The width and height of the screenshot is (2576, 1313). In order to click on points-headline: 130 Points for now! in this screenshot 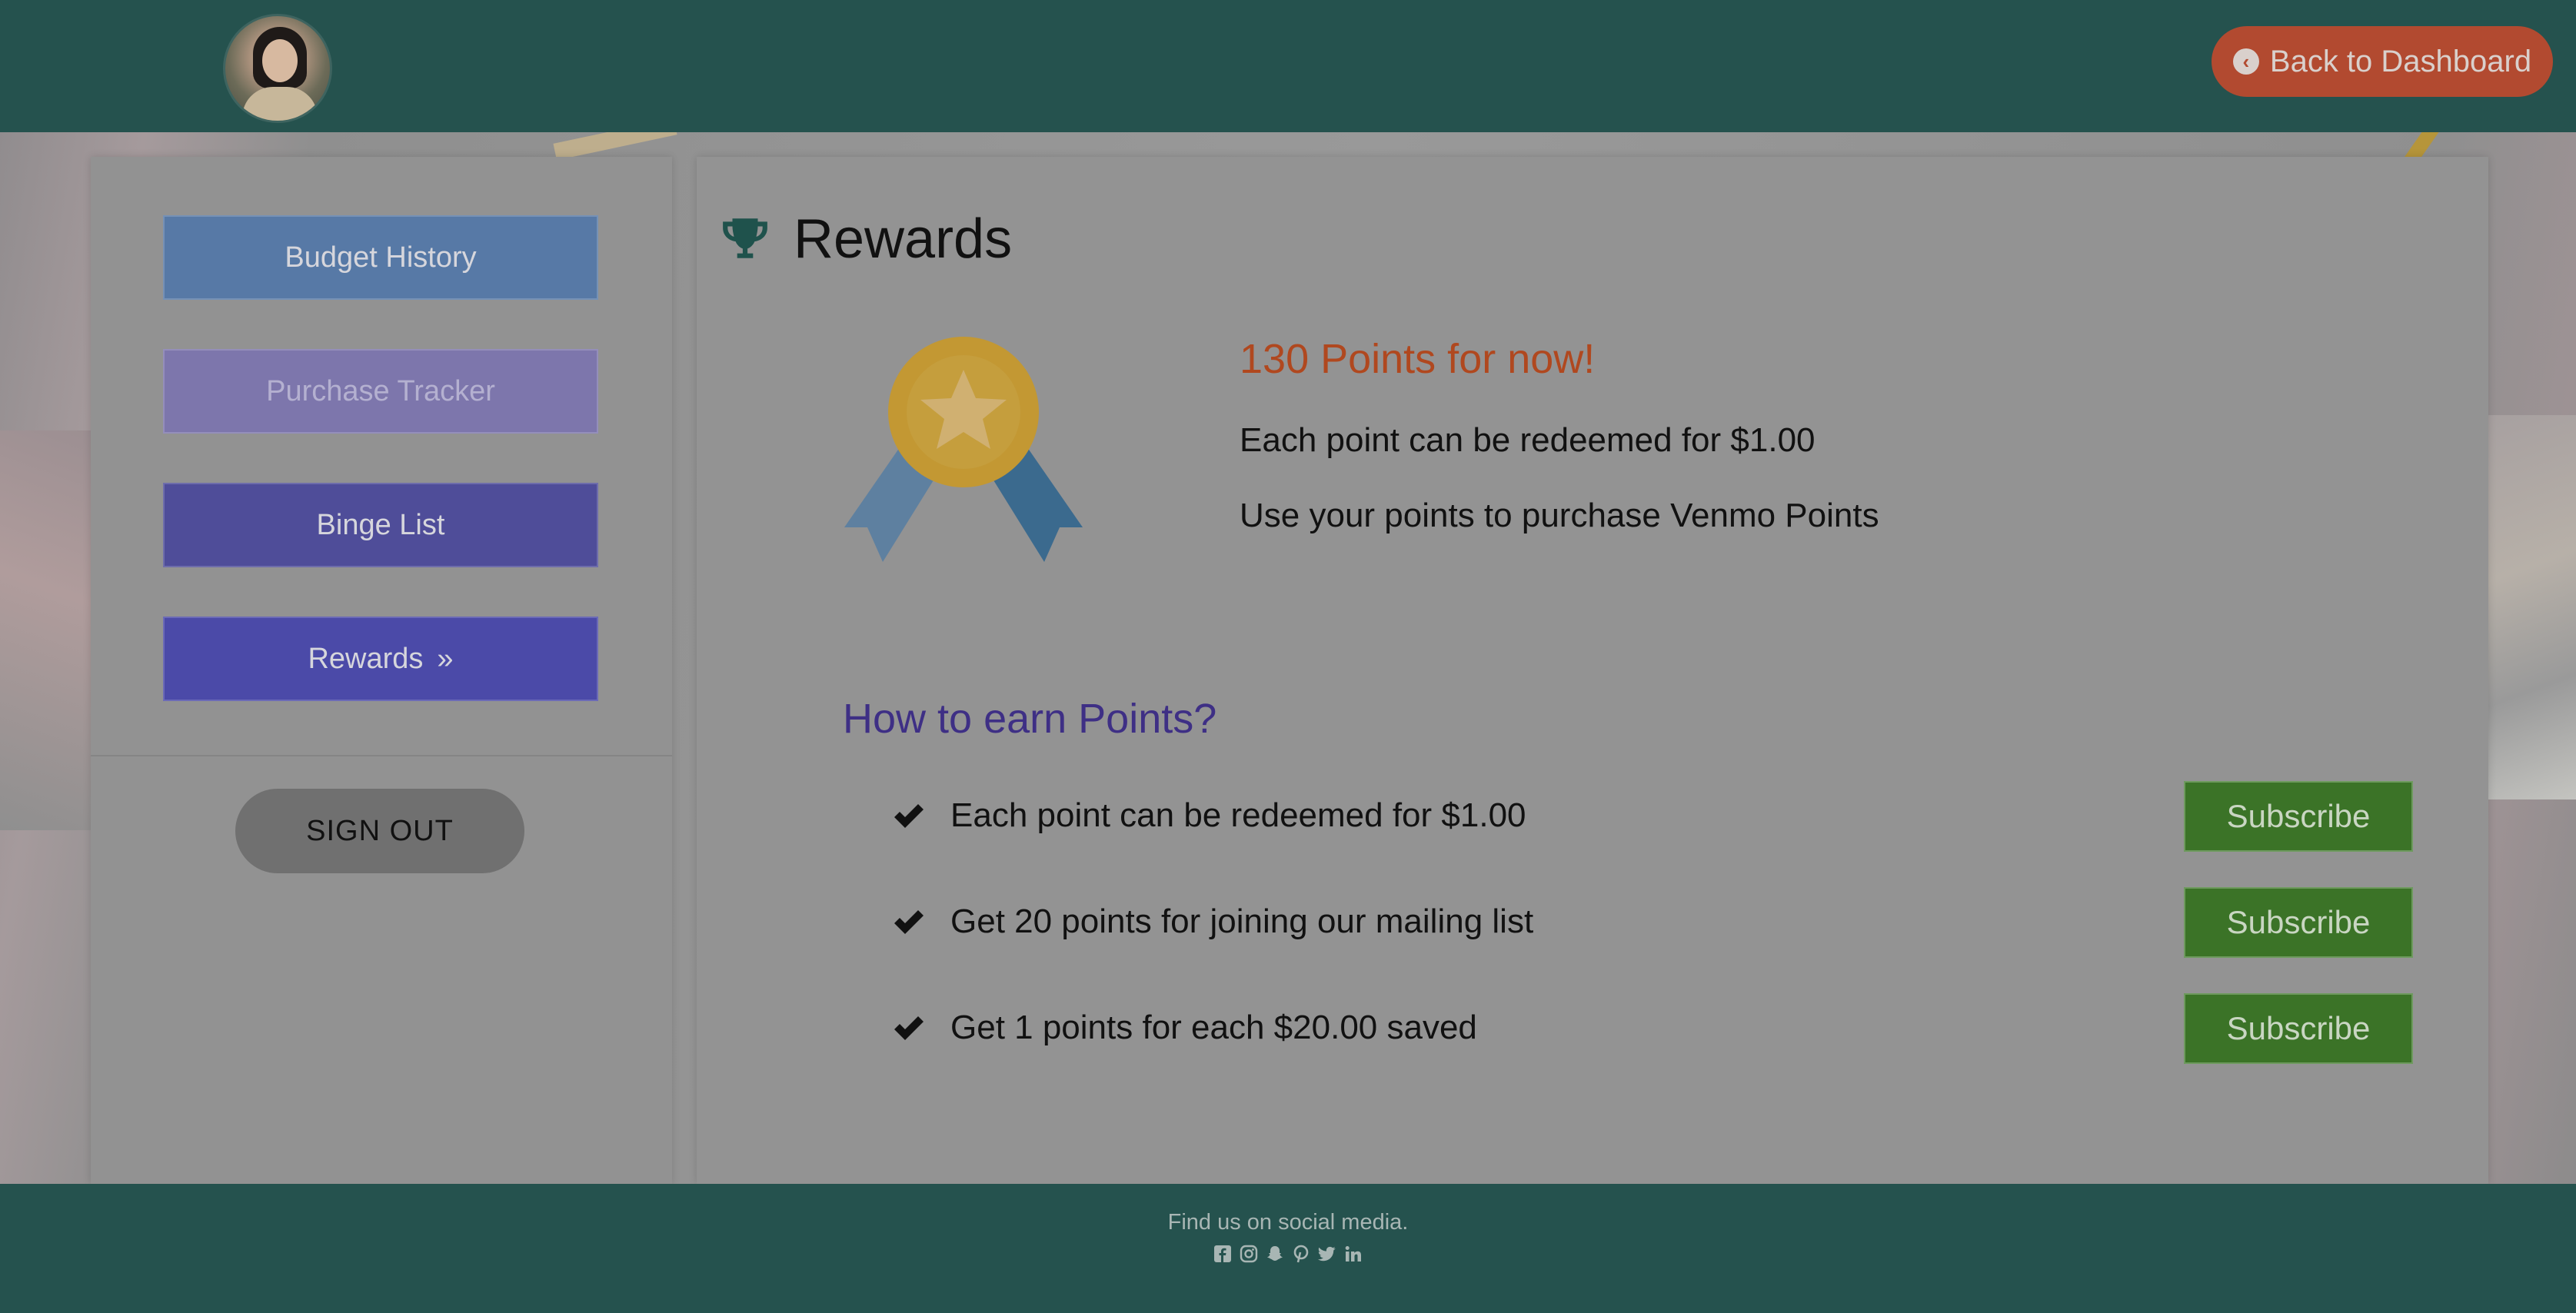, I will do `click(1418, 359)`.